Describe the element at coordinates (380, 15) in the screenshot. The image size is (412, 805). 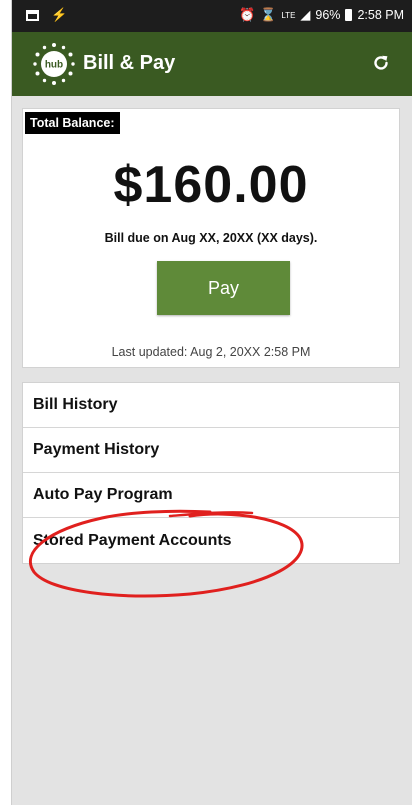
I see `clock: 2:58 PM` at that location.